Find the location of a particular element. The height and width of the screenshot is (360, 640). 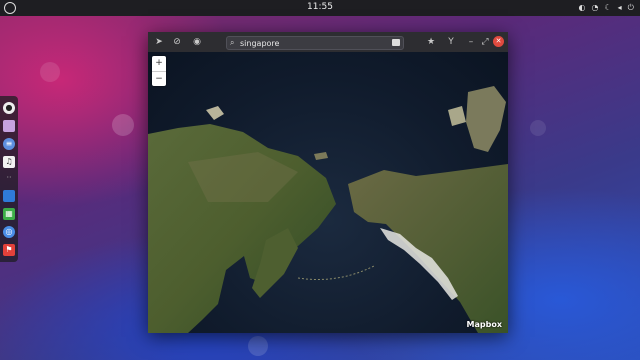

settings-icon: ≡ is located at coordinates (9, 144).